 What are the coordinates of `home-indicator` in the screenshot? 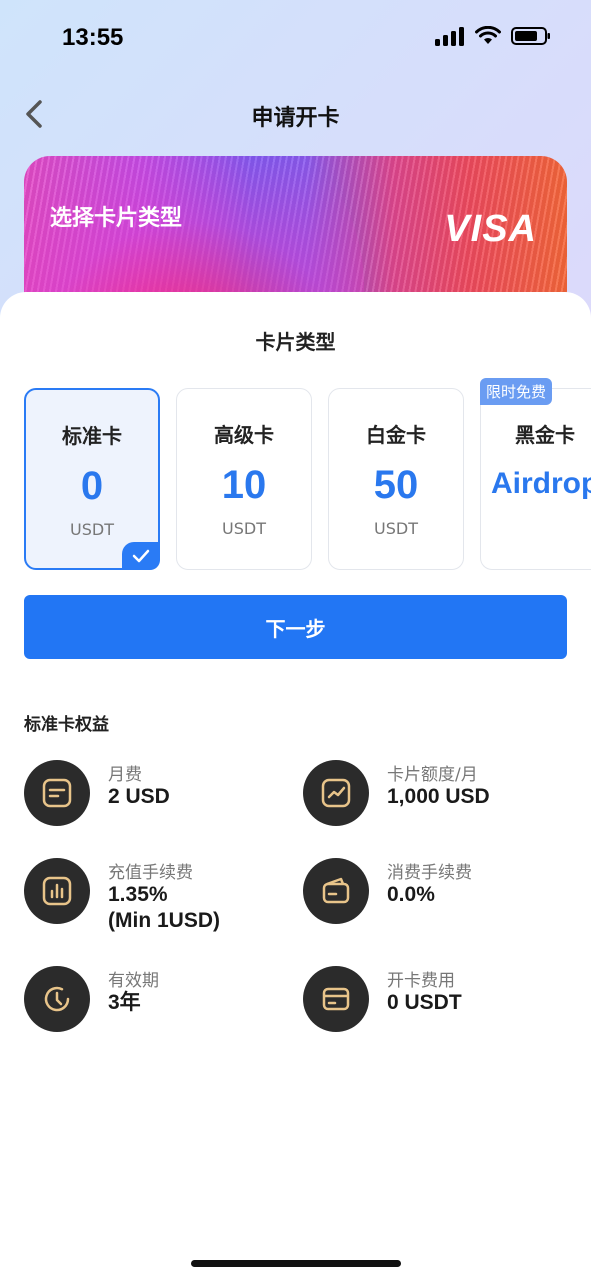 It's located at (296, 1263).